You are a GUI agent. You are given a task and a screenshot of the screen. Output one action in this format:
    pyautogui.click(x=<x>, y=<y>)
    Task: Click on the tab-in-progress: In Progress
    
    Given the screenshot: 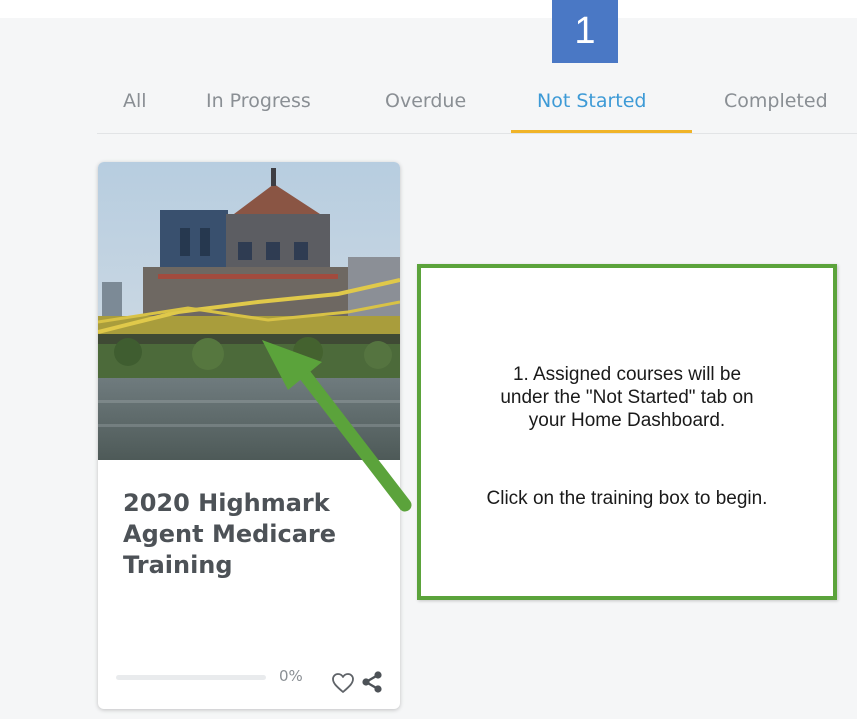 What is the action you would take?
    pyautogui.click(x=258, y=109)
    